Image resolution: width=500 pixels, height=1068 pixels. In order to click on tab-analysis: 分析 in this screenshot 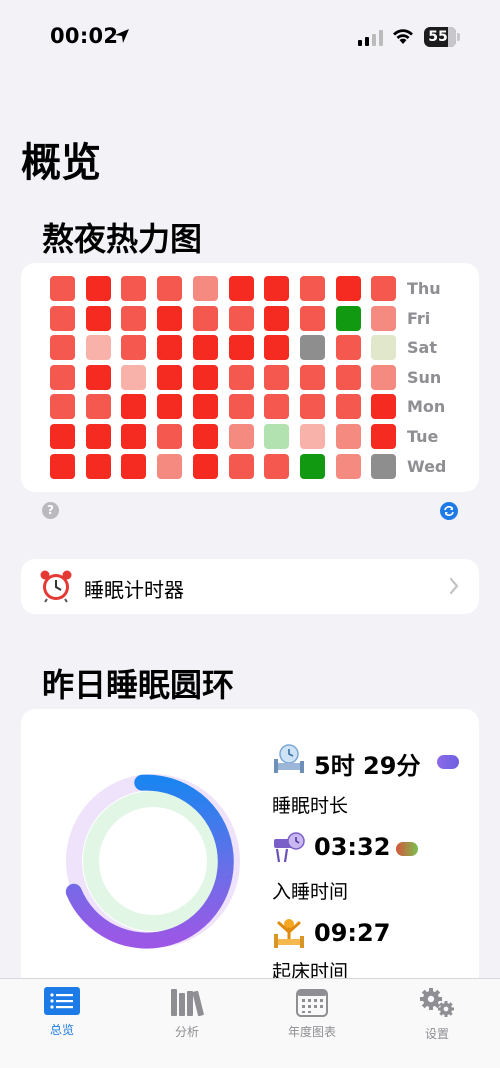, I will do `click(187, 1013)`.